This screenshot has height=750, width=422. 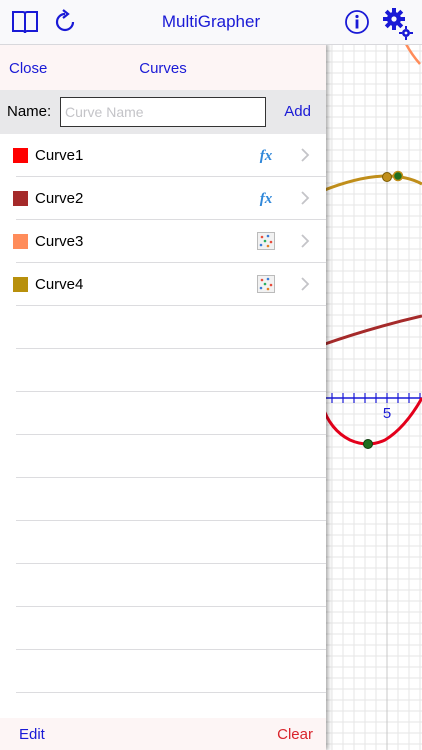 What do you see at coordinates (169, 241) in the screenshot?
I see `curve-row-curve3: Curve3` at bounding box center [169, 241].